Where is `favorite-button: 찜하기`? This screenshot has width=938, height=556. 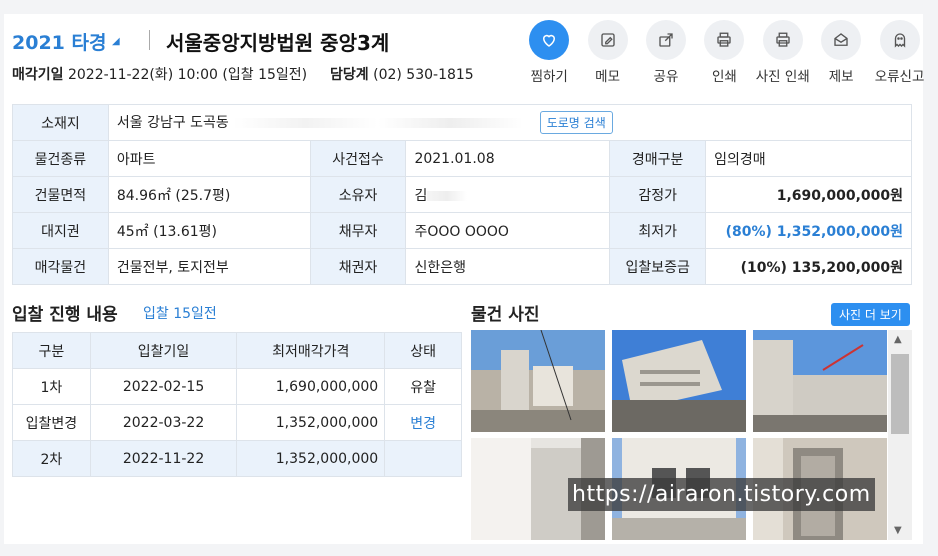 favorite-button: 찜하기 is located at coordinates (549, 52).